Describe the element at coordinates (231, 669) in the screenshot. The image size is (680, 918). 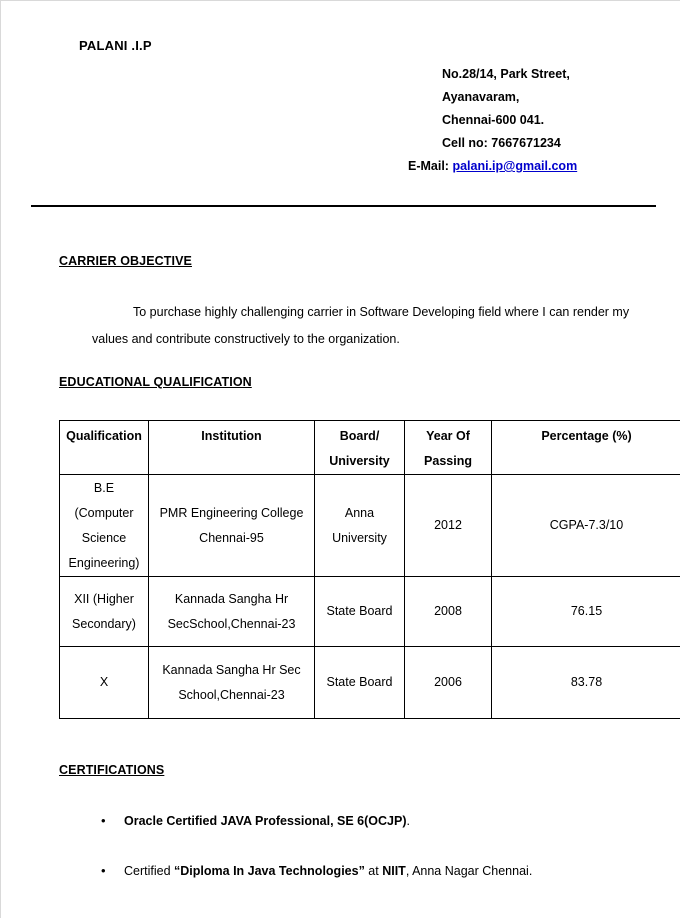
I see `cell-line: Kannada Sangha Hr Sec` at that location.